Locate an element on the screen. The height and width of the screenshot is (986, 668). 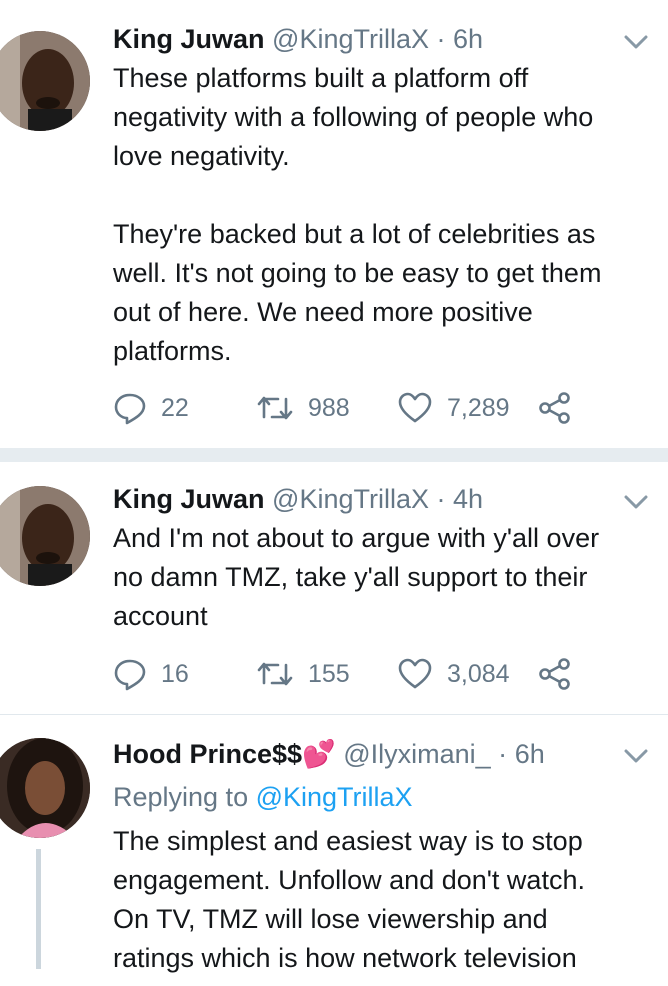
mention-link: @KingTrillaX is located at coordinates (334, 797).